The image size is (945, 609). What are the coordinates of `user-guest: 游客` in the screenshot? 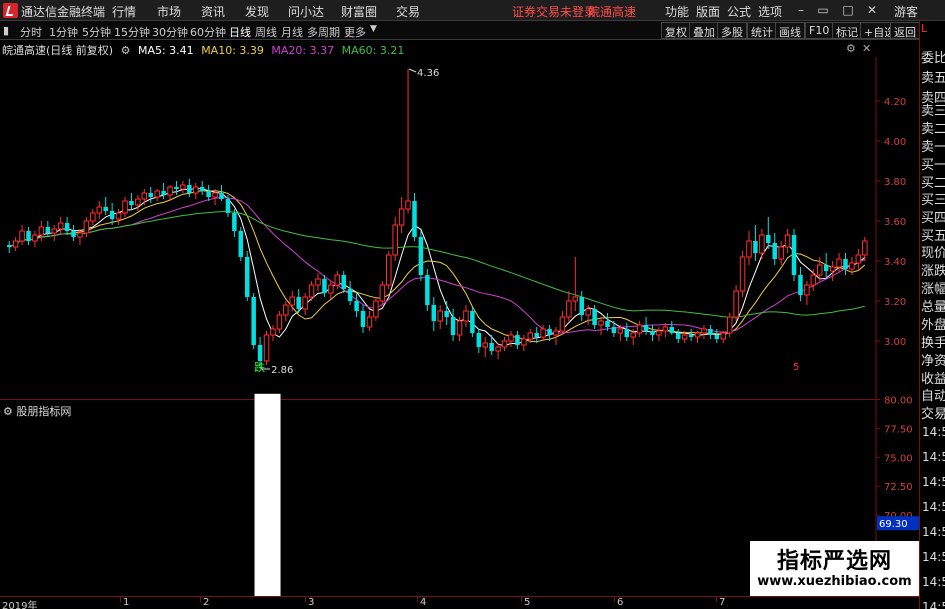 It's located at (906, 11).